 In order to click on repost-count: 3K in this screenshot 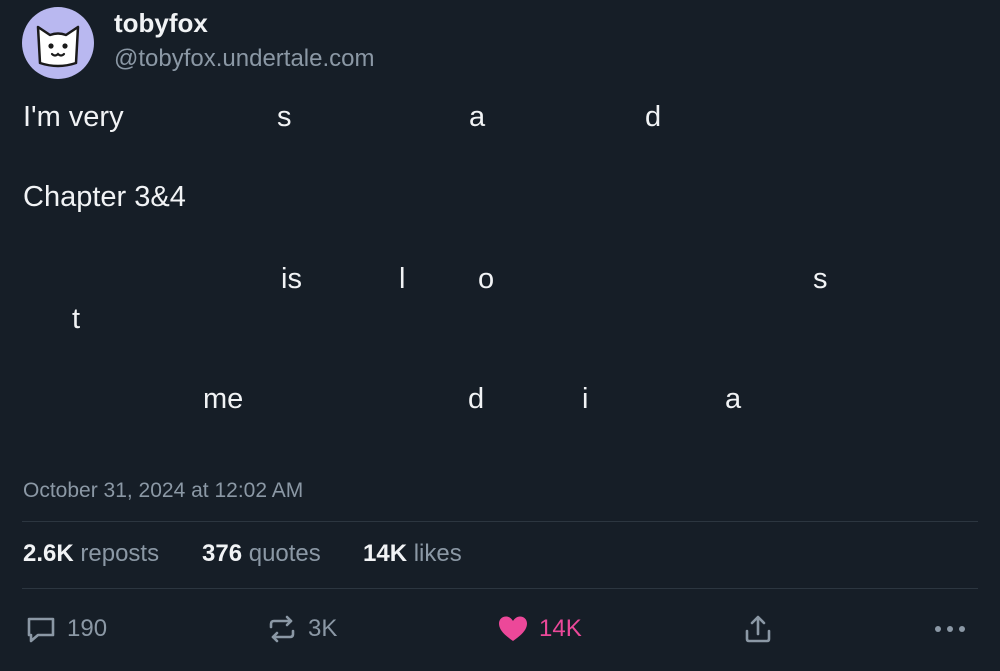, I will do `click(323, 628)`.